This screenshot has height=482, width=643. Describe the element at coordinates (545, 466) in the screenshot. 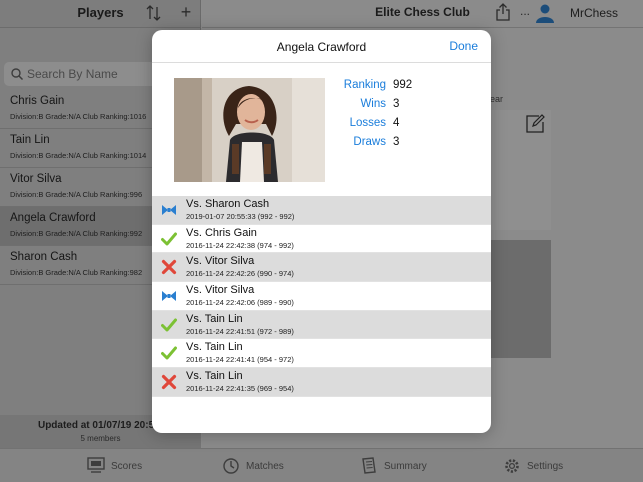

I see `tab-label: Settings` at that location.